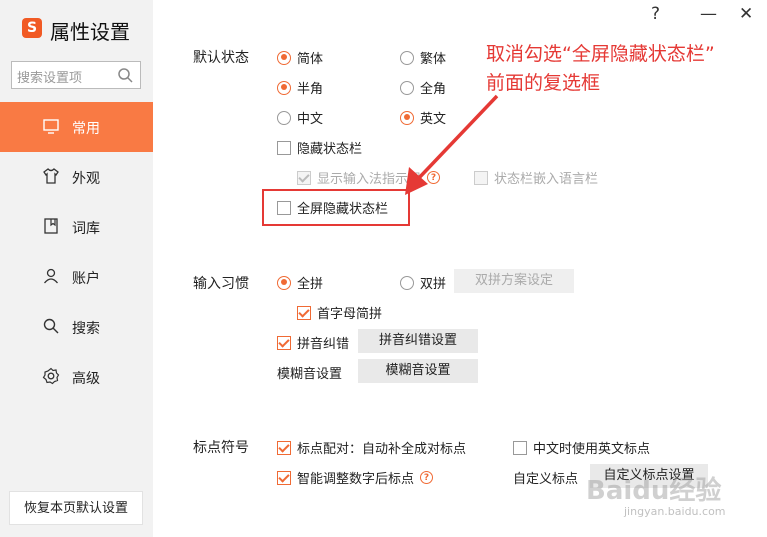 This screenshot has width=767, height=537. I want to click on option-label: 首字母简拼, so click(350, 314).